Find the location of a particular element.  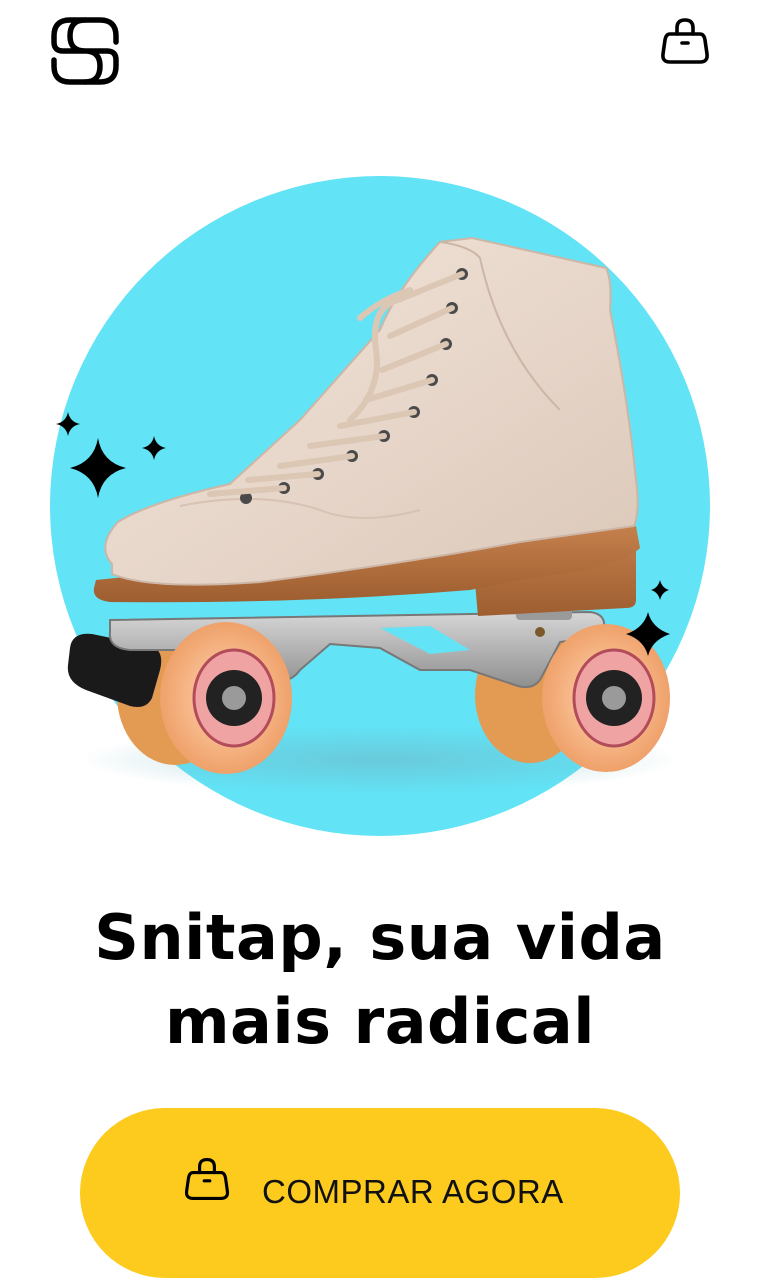

app-header is located at coordinates (380, 55).